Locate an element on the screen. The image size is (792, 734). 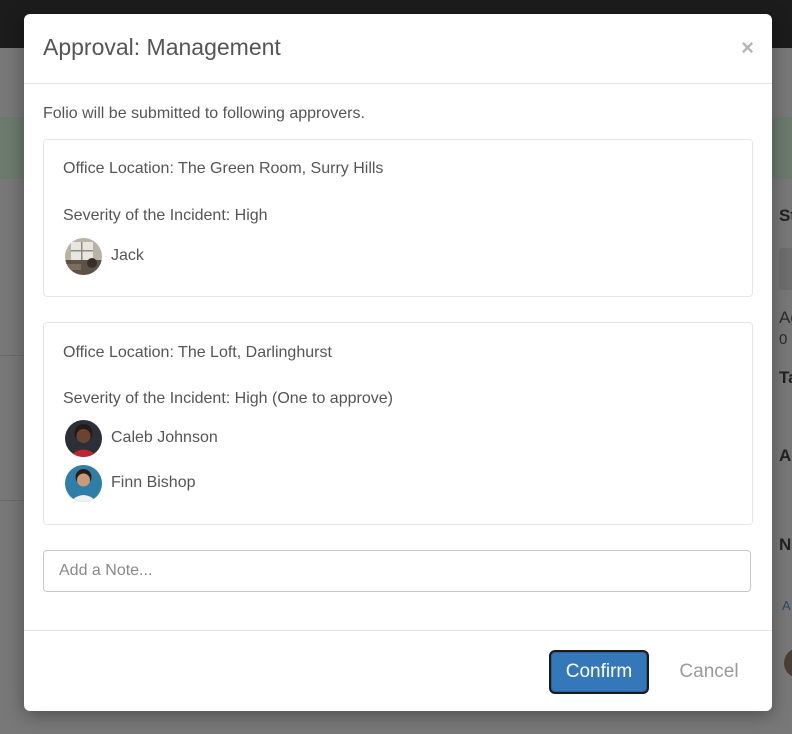
approver-name: Jack is located at coordinates (127, 255).